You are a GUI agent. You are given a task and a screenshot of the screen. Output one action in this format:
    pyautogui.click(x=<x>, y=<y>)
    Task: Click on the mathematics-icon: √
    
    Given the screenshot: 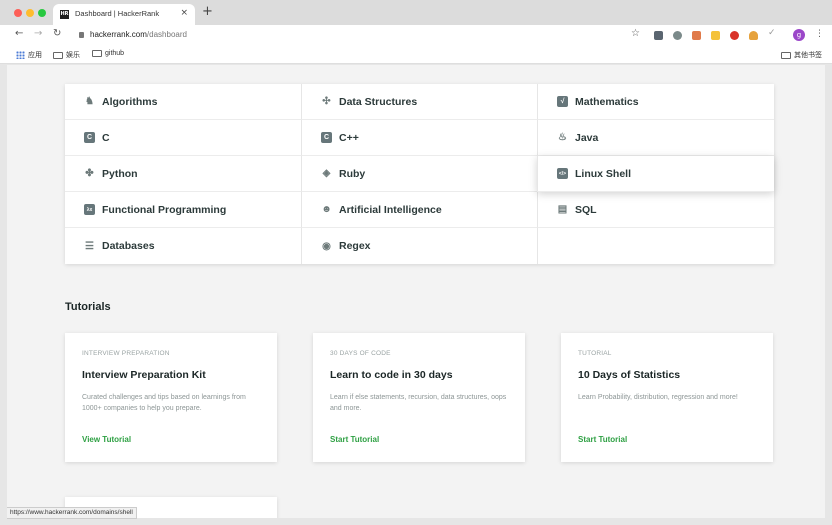 What is the action you would take?
    pyautogui.click(x=562, y=101)
    